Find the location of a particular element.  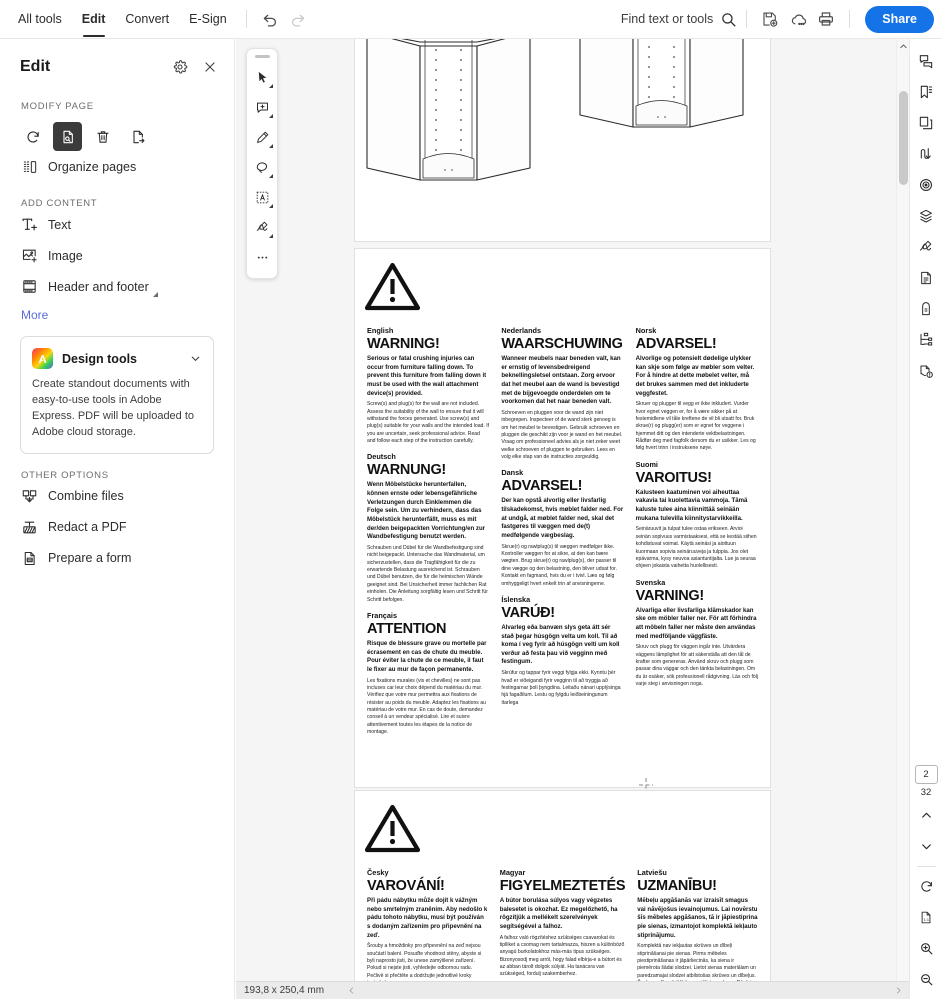

redact-pdf-item: Redact a PDF is located at coordinates (117, 527).